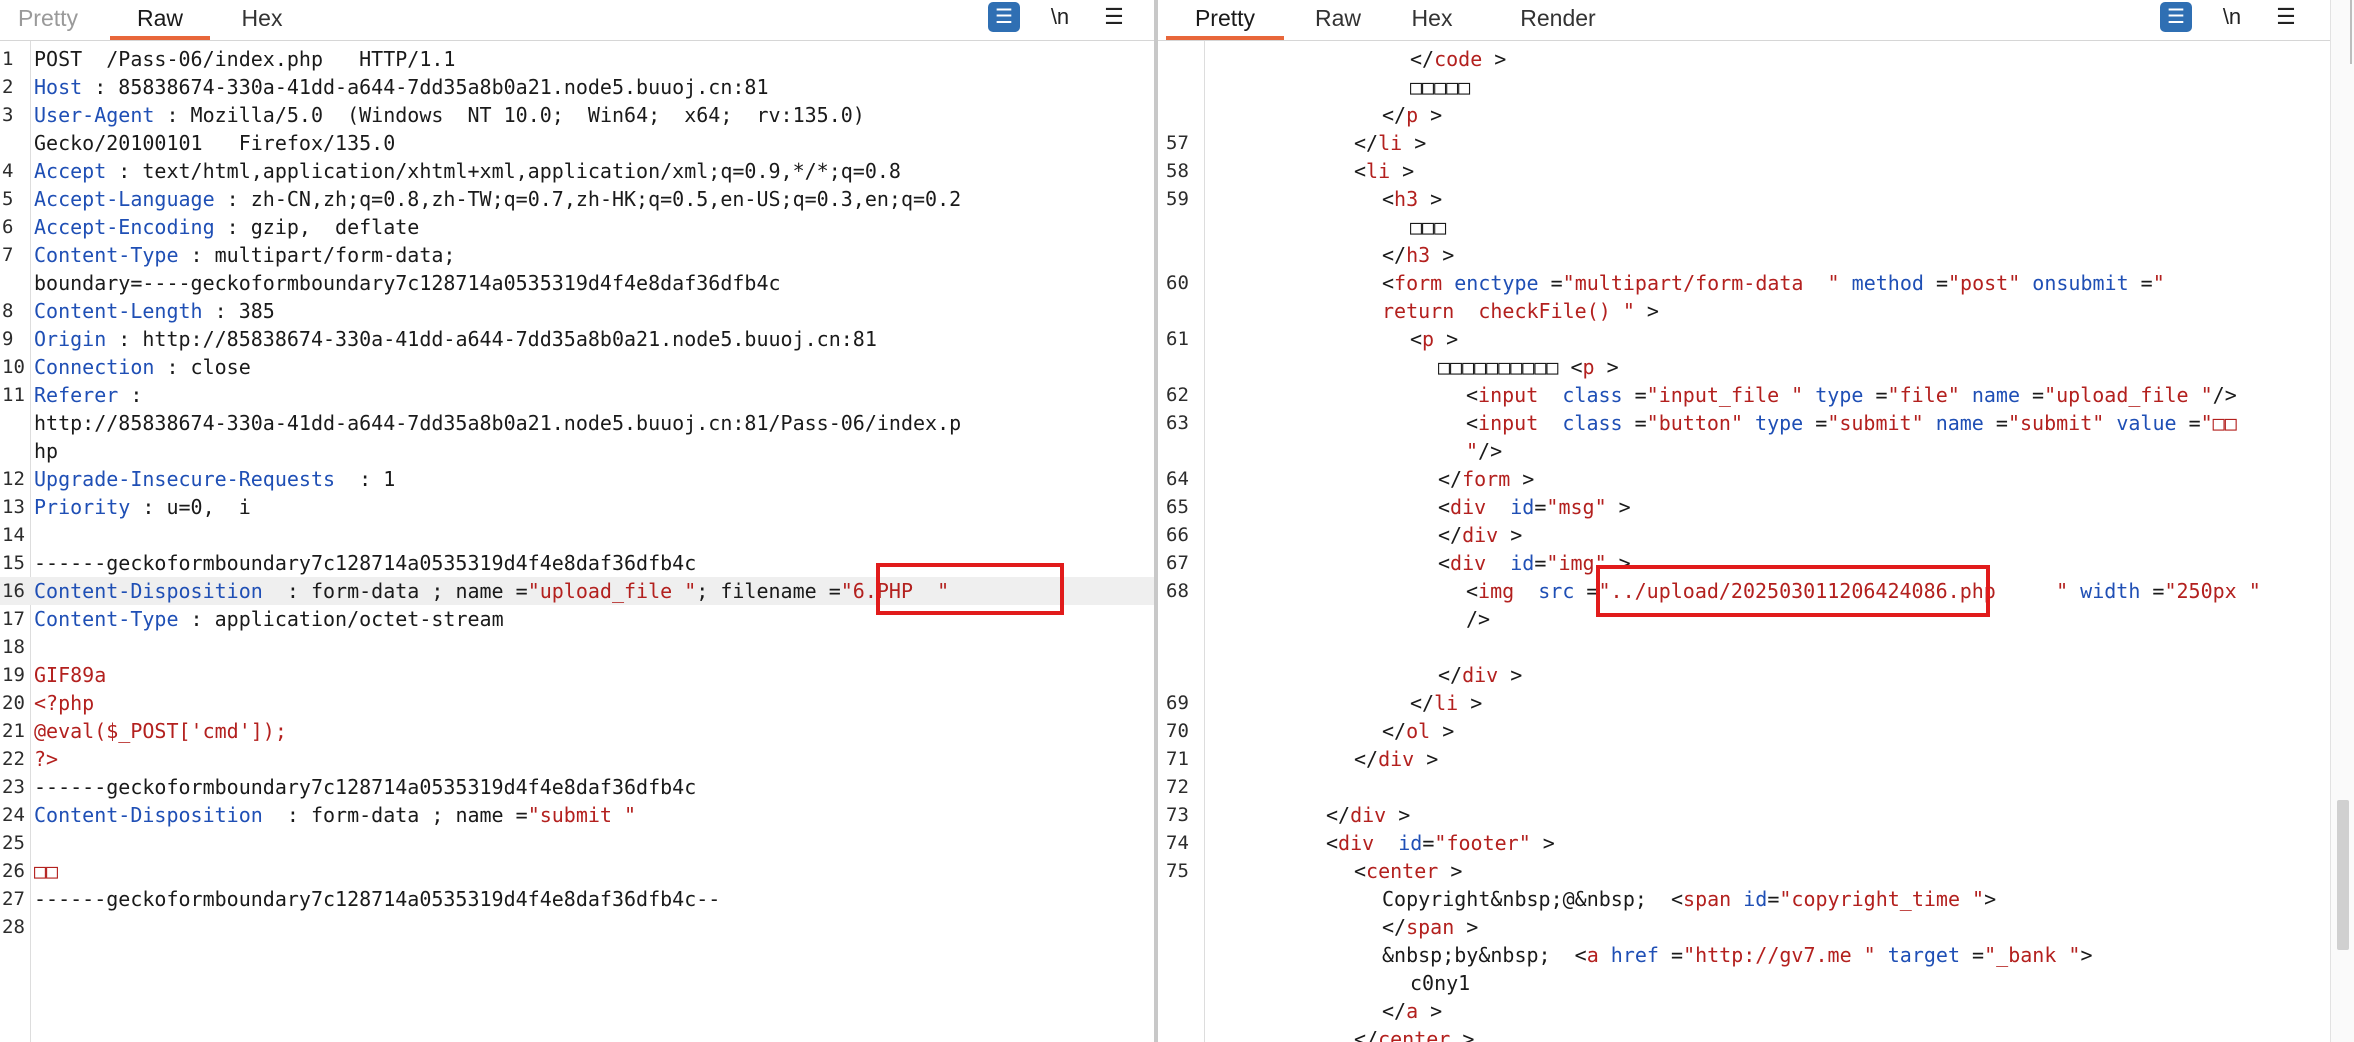  I want to click on code-line: </p >, so click(1744, 115).